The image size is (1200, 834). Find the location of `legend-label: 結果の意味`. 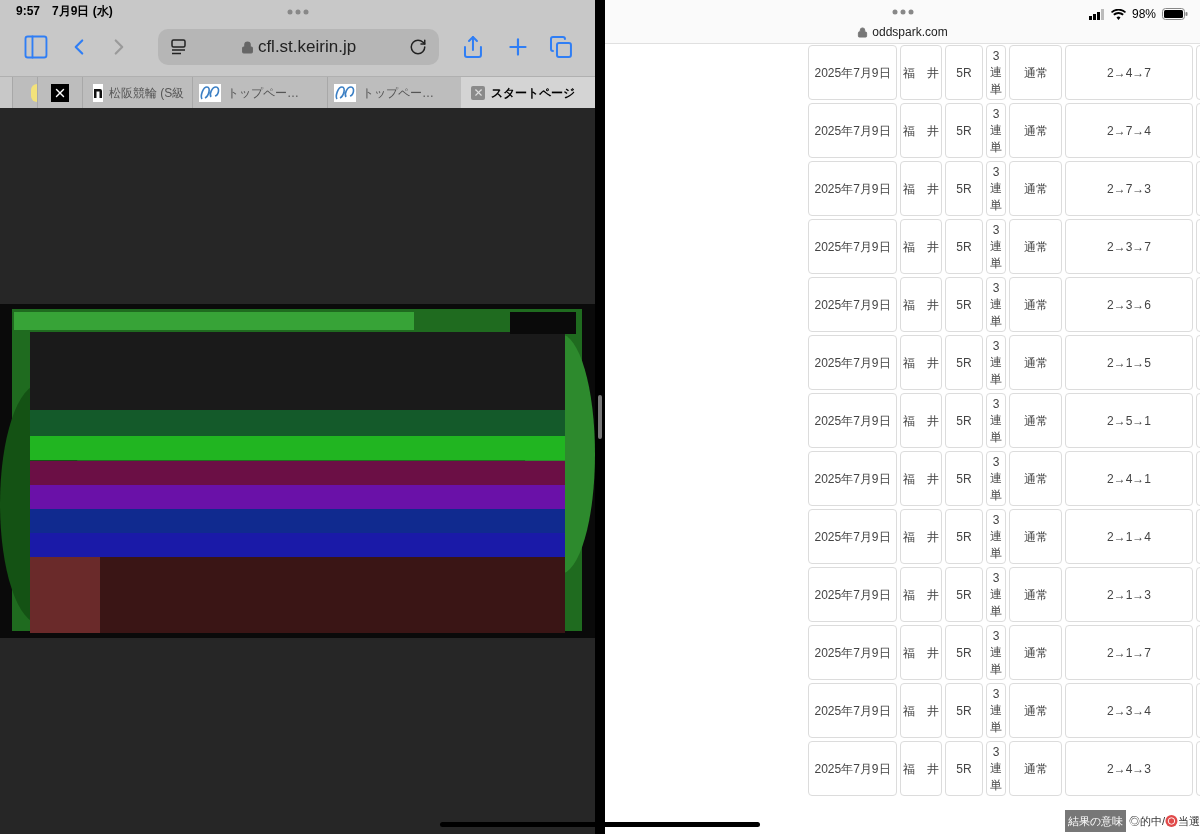

legend-label: 結果の意味 is located at coordinates (1095, 821).